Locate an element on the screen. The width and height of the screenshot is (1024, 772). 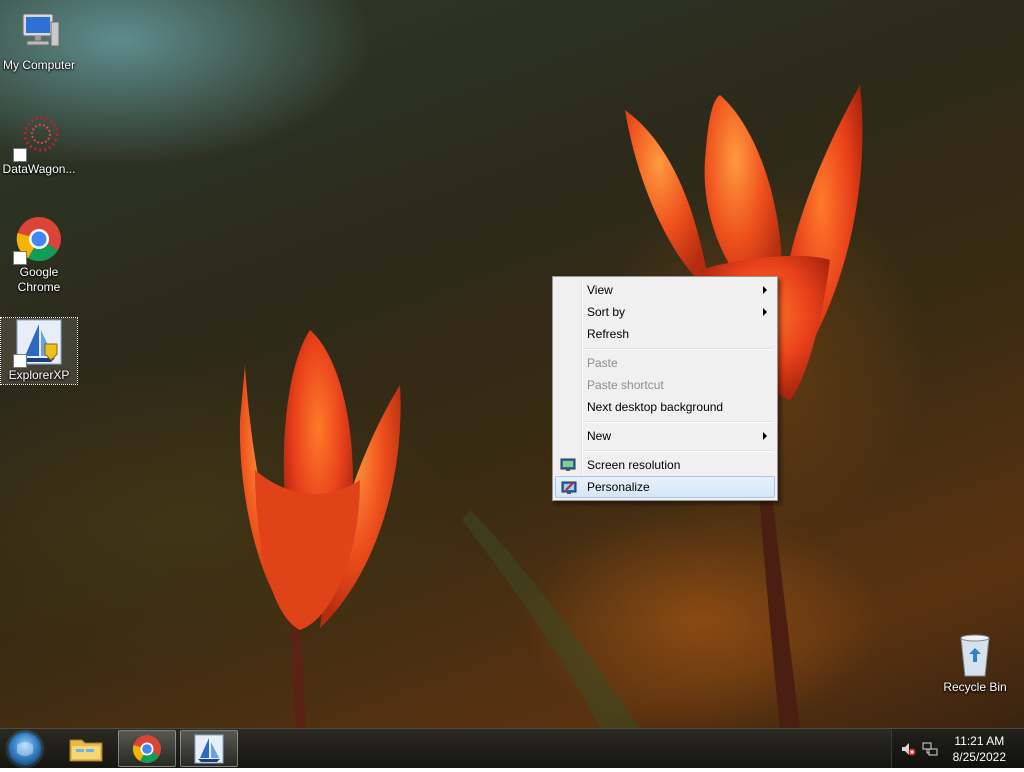
desktop-icon-explorerxp: ExplorerXP is located at coordinates (39, 351).